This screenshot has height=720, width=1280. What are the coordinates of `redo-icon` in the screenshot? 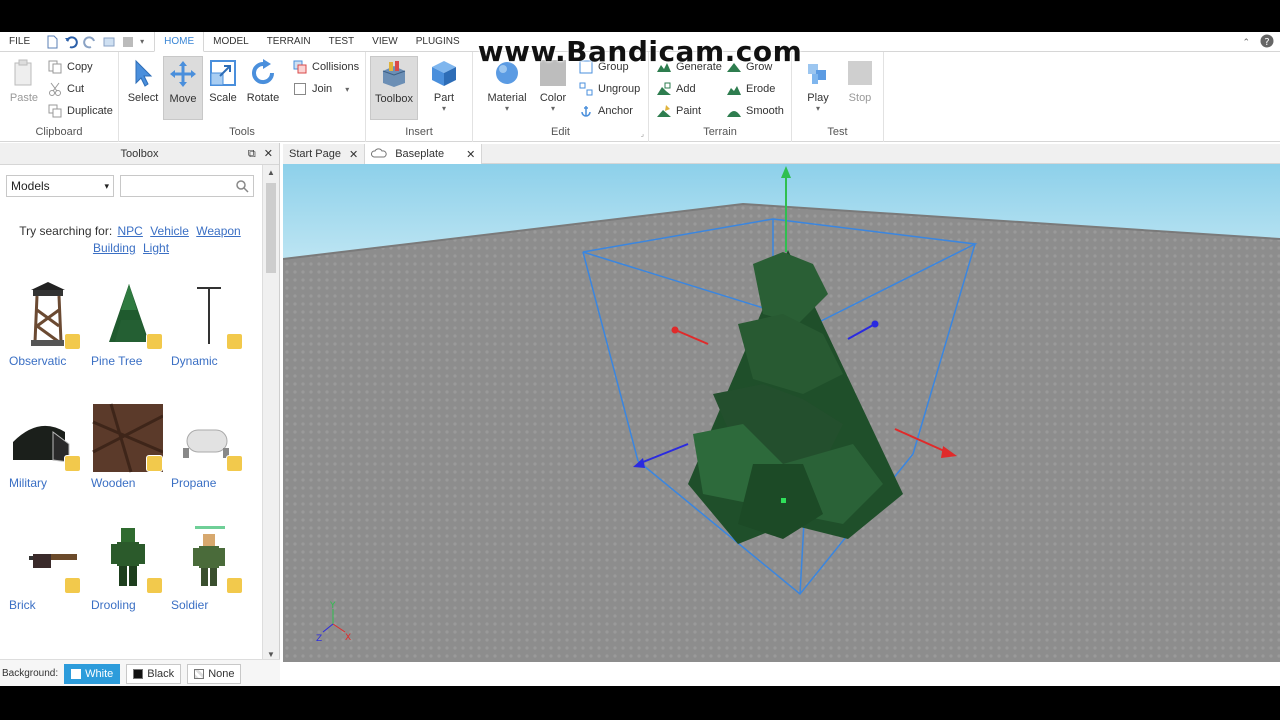 It's located at (90, 42).